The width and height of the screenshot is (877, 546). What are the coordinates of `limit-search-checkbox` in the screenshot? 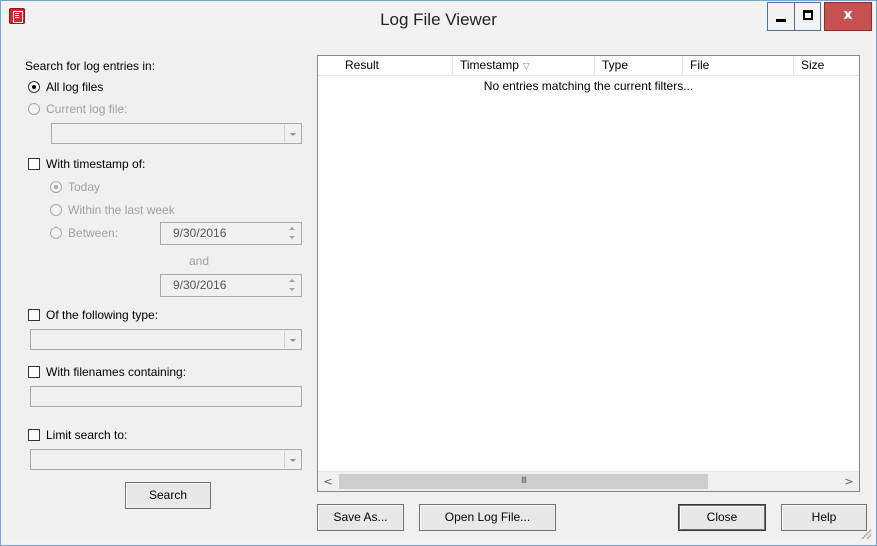 It's located at (34, 435).